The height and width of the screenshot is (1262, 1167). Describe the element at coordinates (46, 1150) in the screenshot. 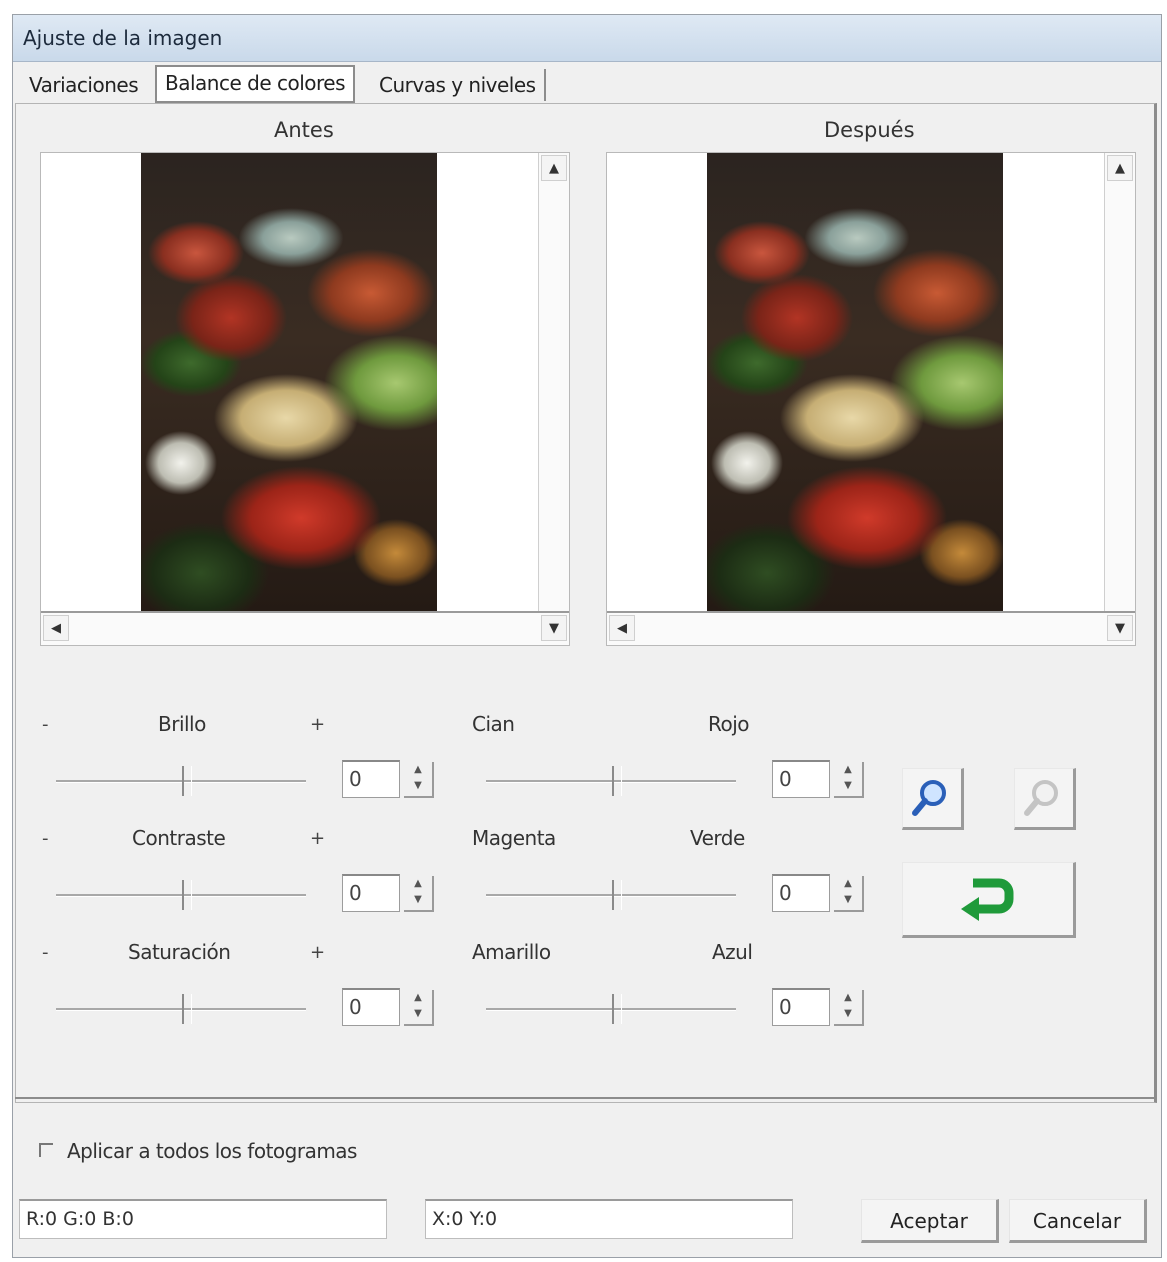

I see `apply-all-checkbox` at that location.